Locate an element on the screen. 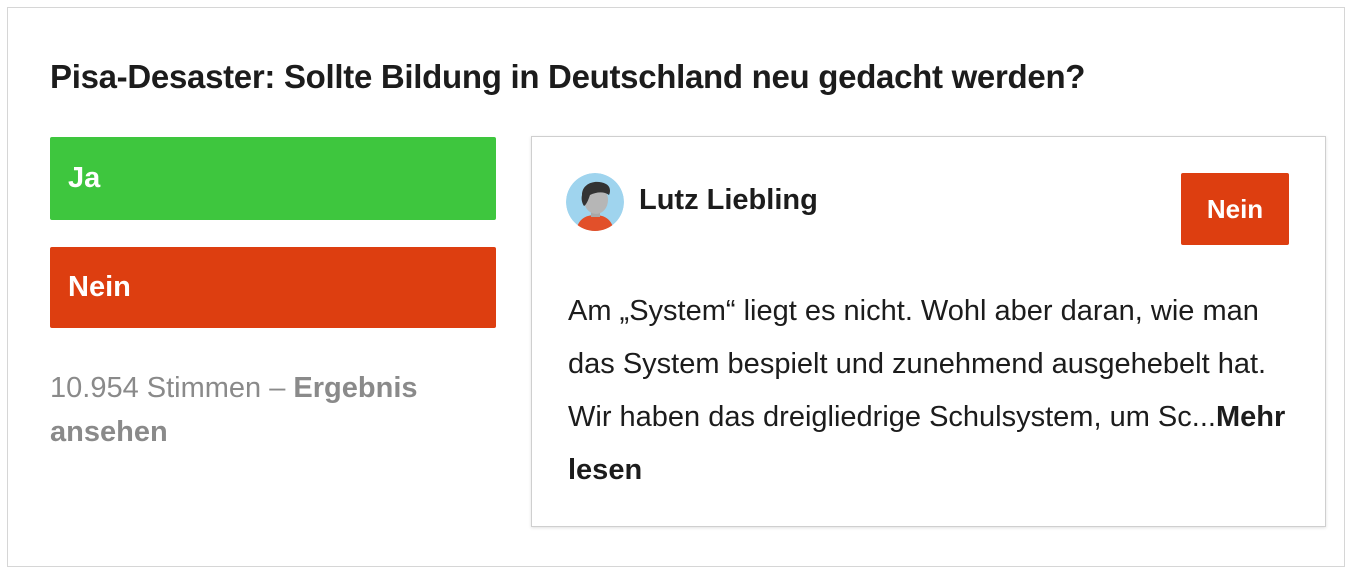 The width and height of the screenshot is (1354, 567). author-name: Lutz Liebling is located at coordinates (728, 200).